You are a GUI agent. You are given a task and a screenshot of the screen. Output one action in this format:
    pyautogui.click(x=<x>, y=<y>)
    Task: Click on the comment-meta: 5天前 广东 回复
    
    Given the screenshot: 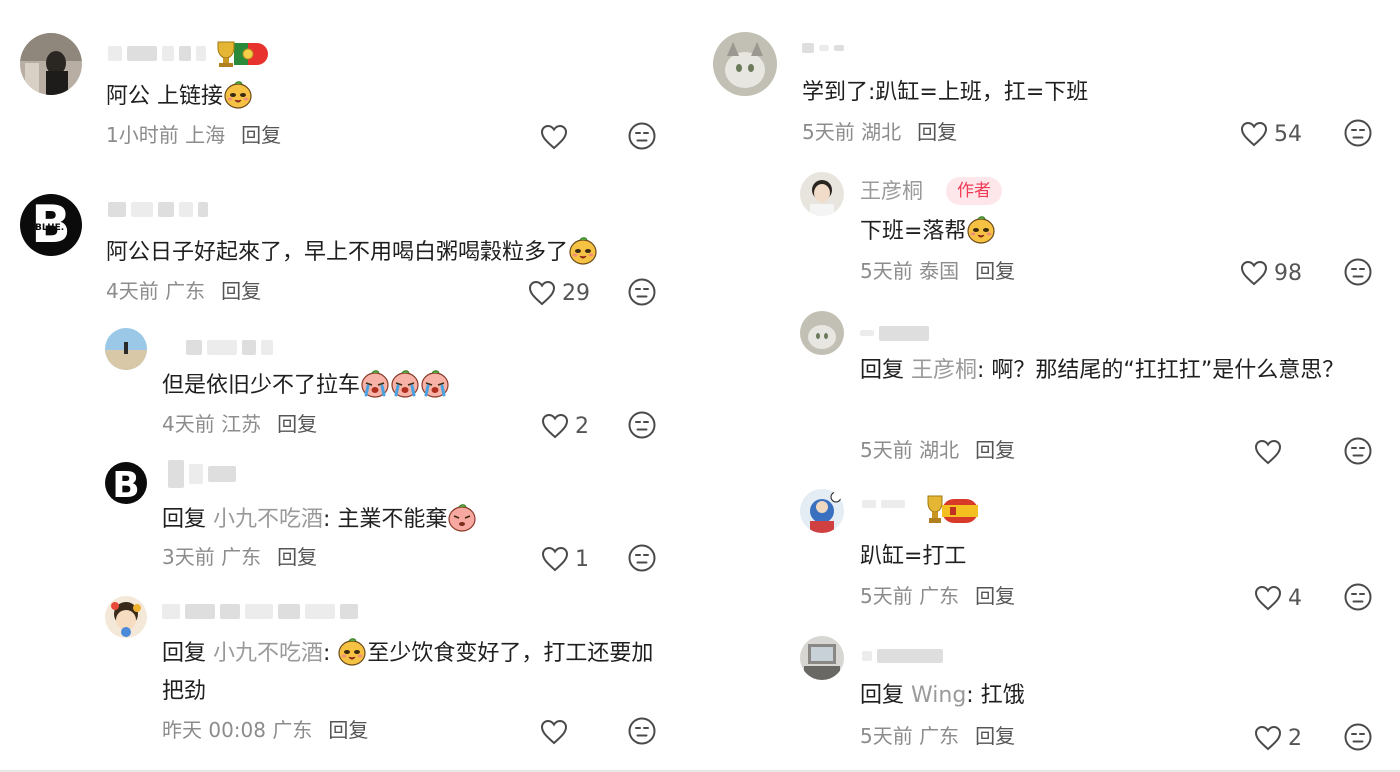 What is the action you would take?
    pyautogui.click(x=938, y=736)
    